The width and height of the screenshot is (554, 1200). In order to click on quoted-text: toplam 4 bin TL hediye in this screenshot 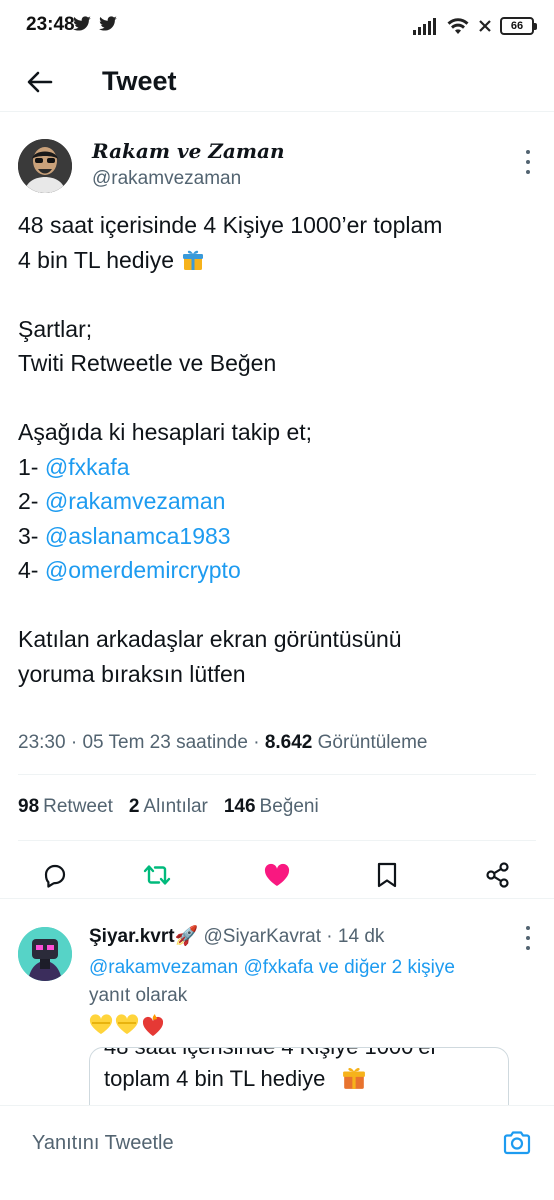, I will do `click(235, 1079)`.